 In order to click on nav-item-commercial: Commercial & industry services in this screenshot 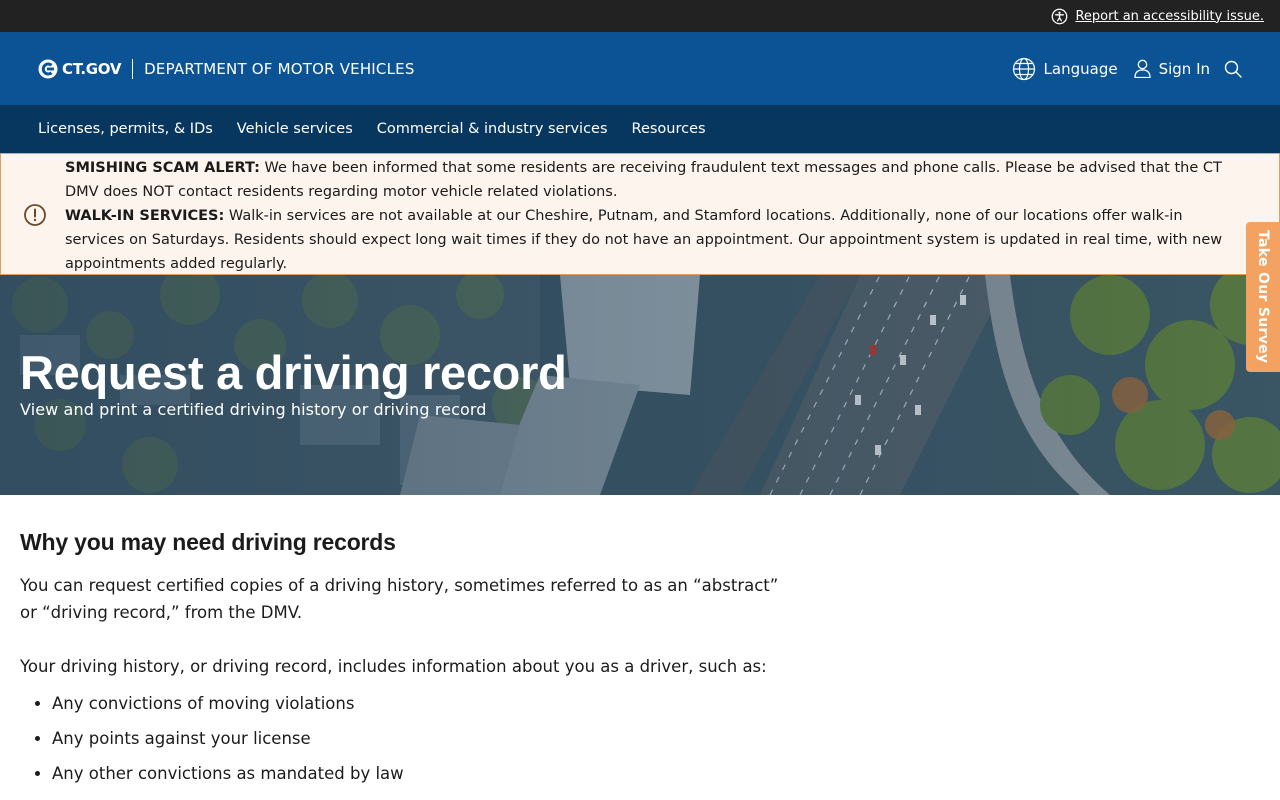, I will do `click(492, 129)`.